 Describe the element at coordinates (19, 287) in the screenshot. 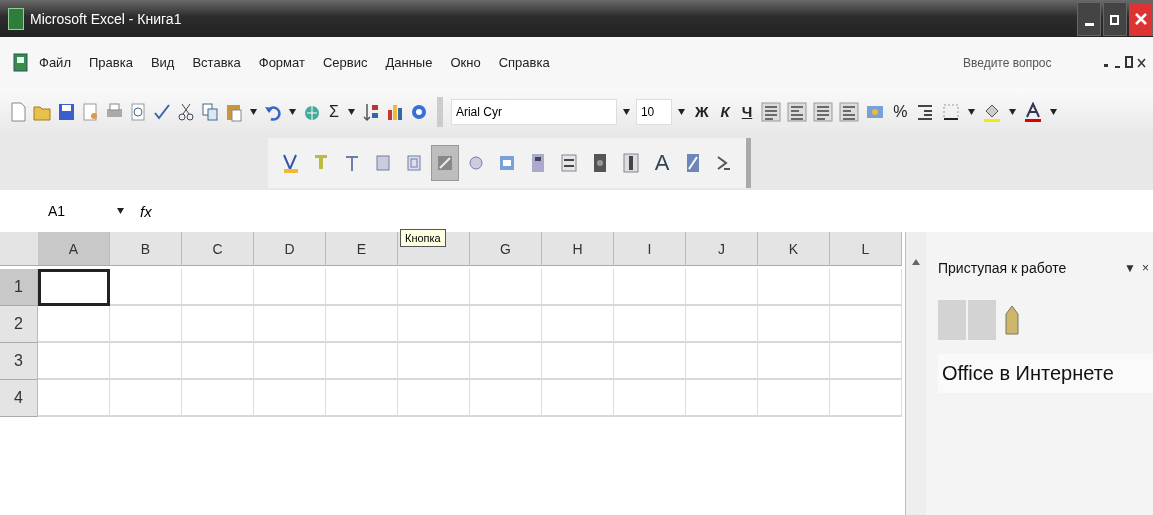

I see `row-header: 1` at that location.